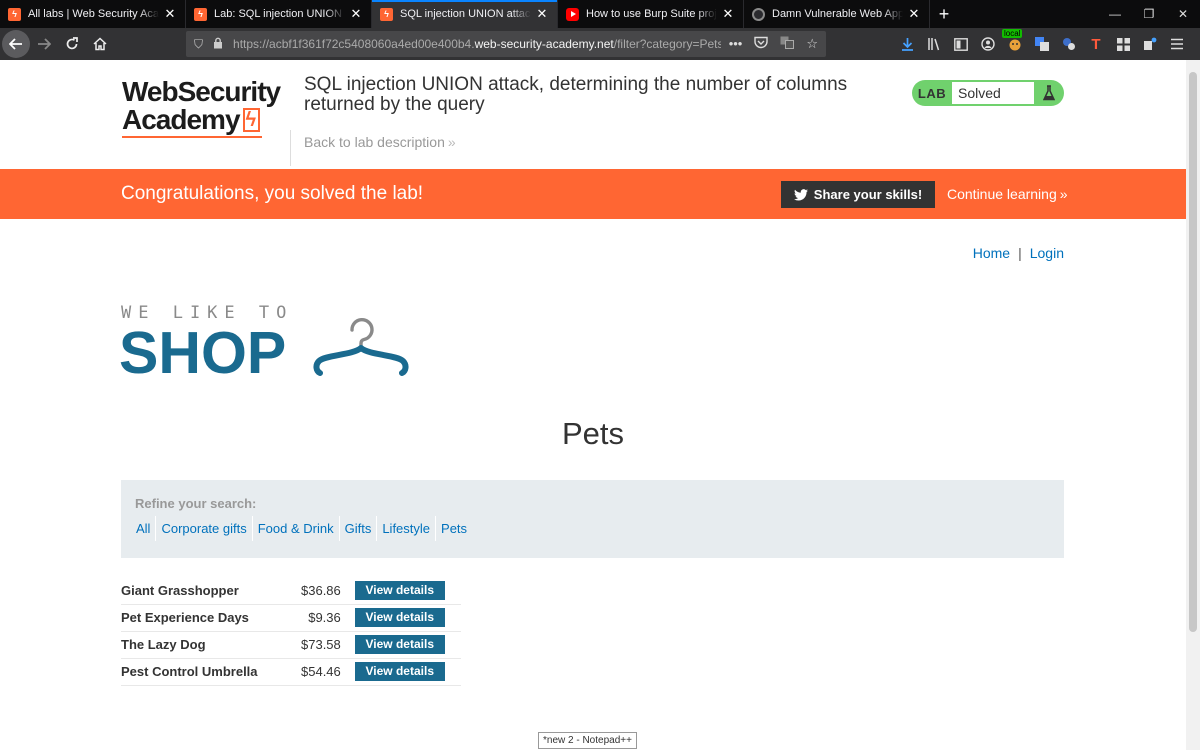  What do you see at coordinates (203, 528) in the screenshot?
I see `filter-corporate-gifts: Corporate gifts` at bounding box center [203, 528].